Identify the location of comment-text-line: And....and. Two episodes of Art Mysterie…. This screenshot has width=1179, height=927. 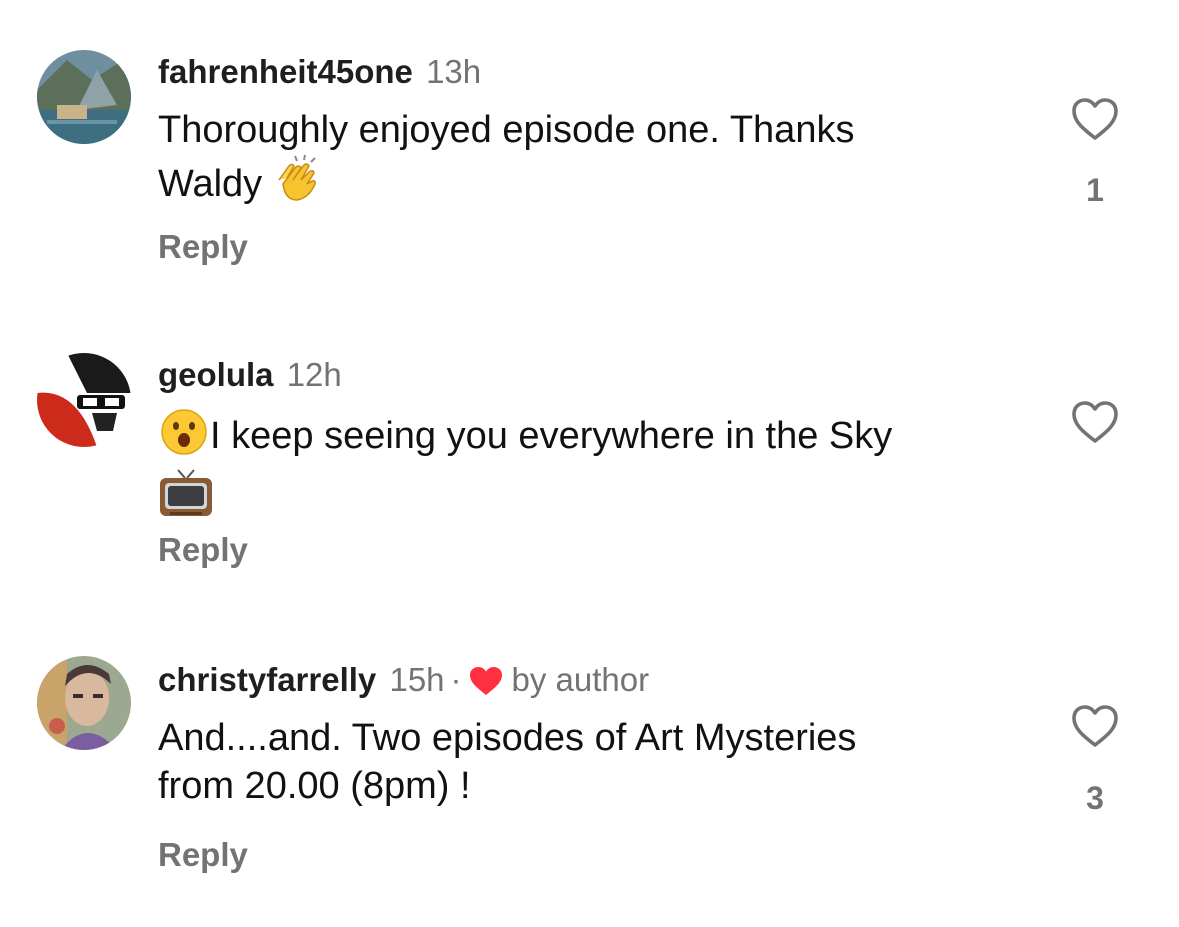
(507, 738).